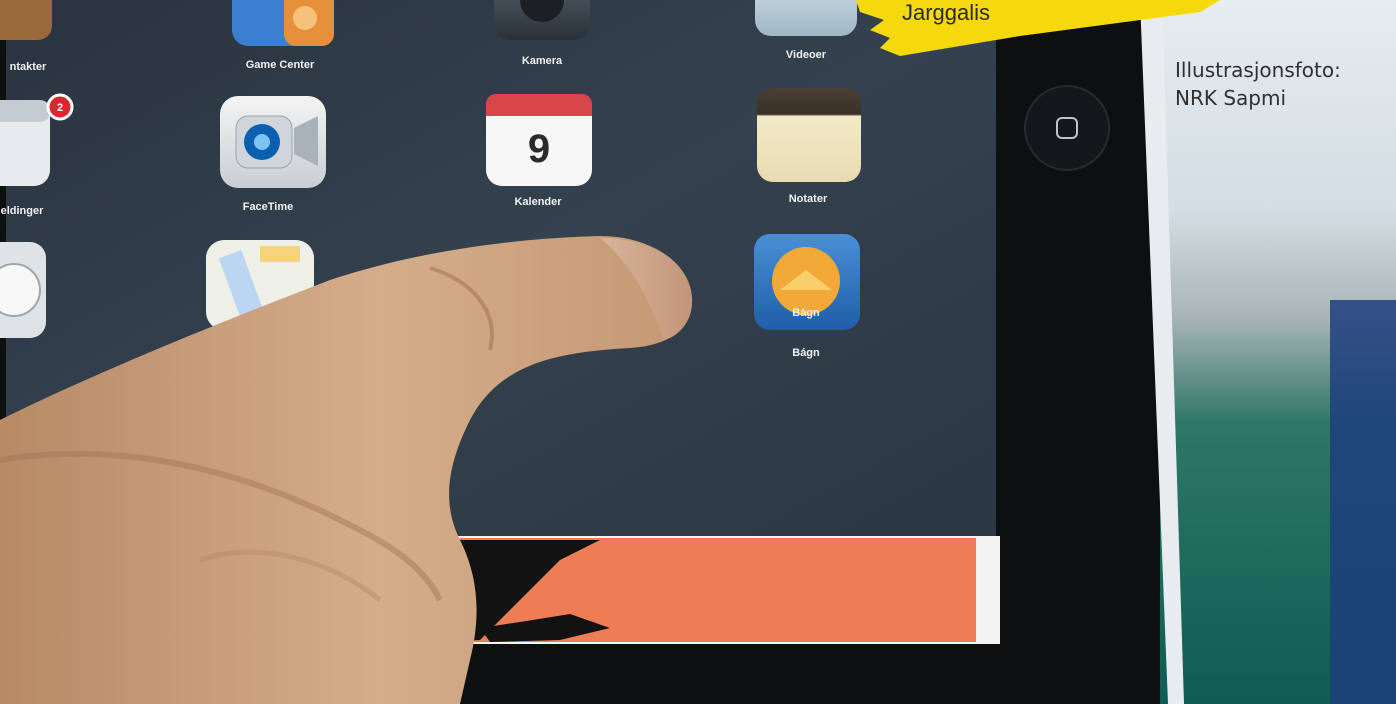  I want to click on icon-label-messages: eldinger, so click(23, 211).